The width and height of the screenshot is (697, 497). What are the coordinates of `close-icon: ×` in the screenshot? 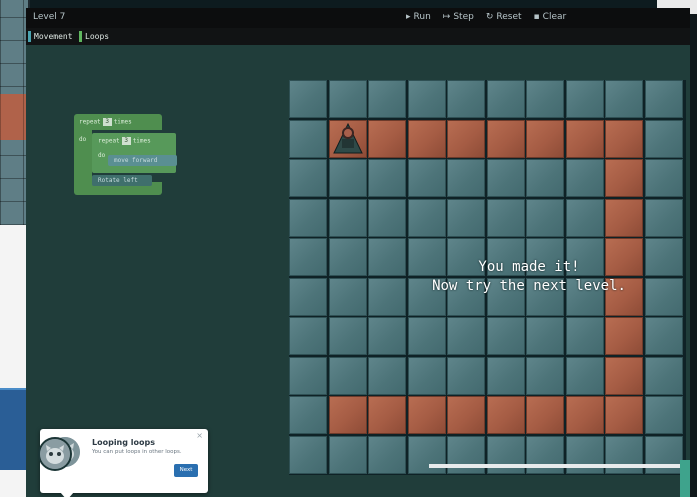 It's located at (199, 435).